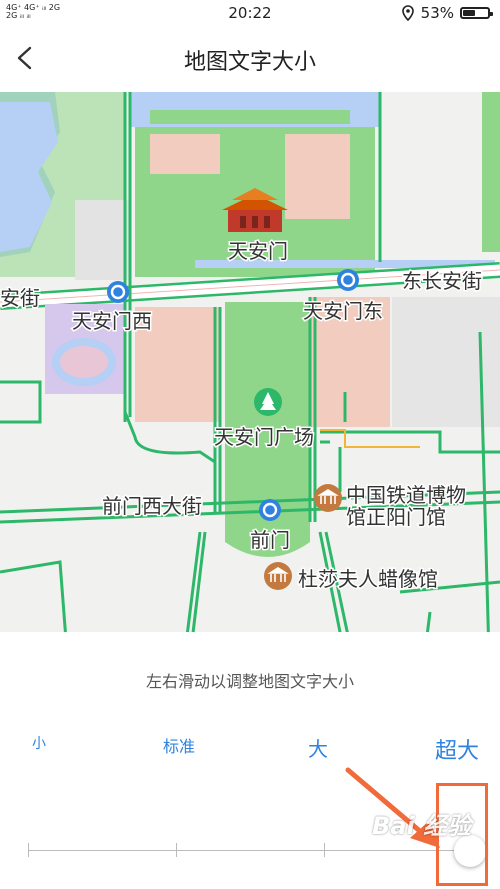 The width and height of the screenshot is (500, 889). What do you see at coordinates (318, 747) in the screenshot?
I see `size-option-large: 大` at bounding box center [318, 747].